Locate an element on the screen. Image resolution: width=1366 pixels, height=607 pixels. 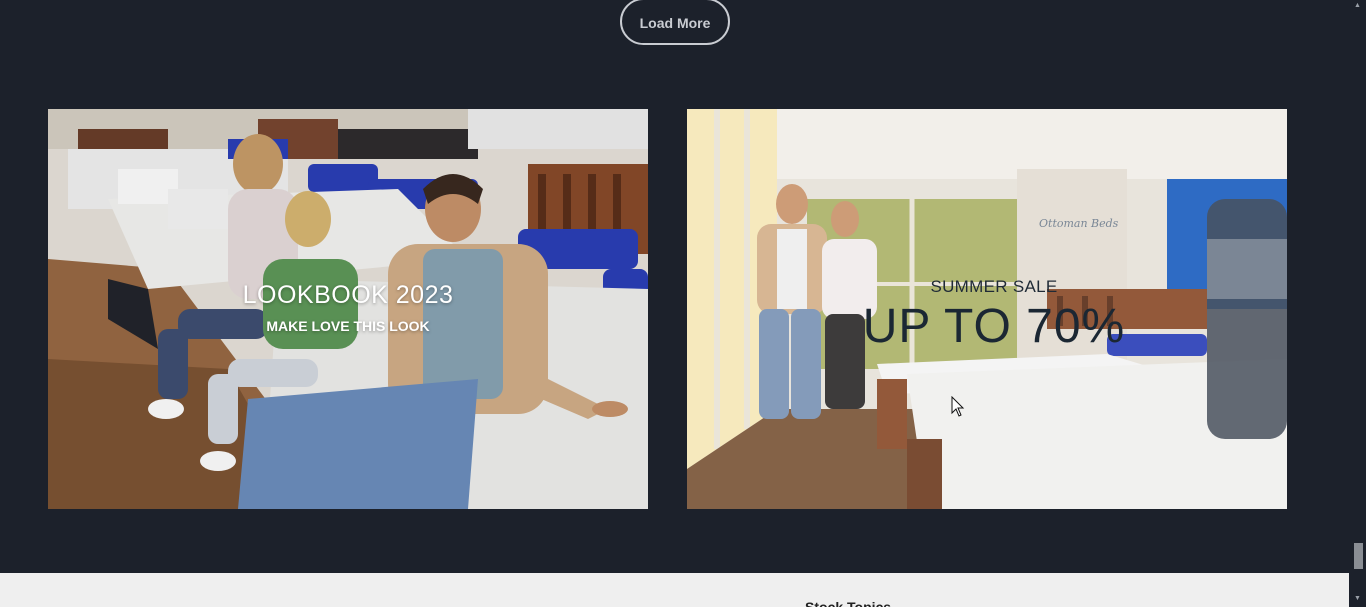
scroll-down-arrow-icon: ▼ is located at coordinates (1357, 599).